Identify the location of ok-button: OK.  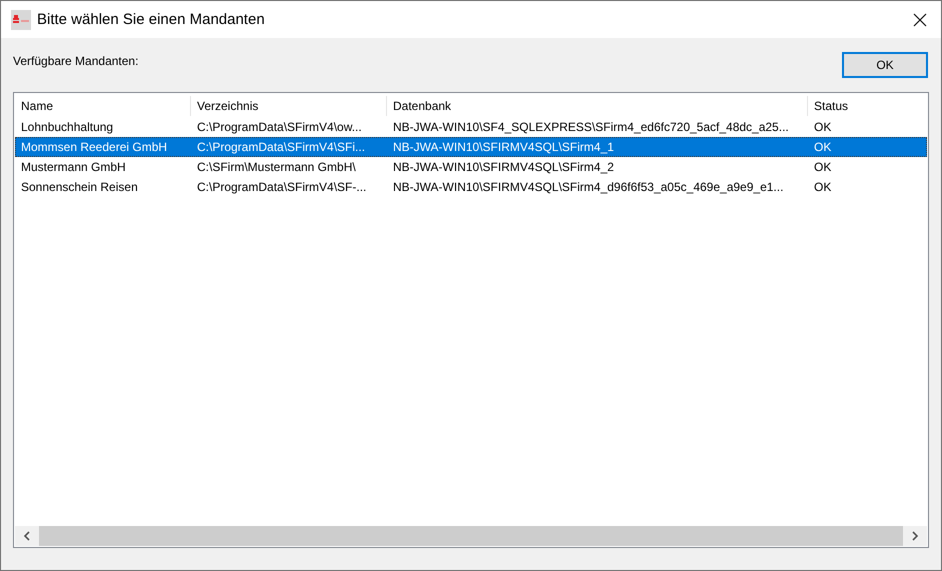
(885, 65).